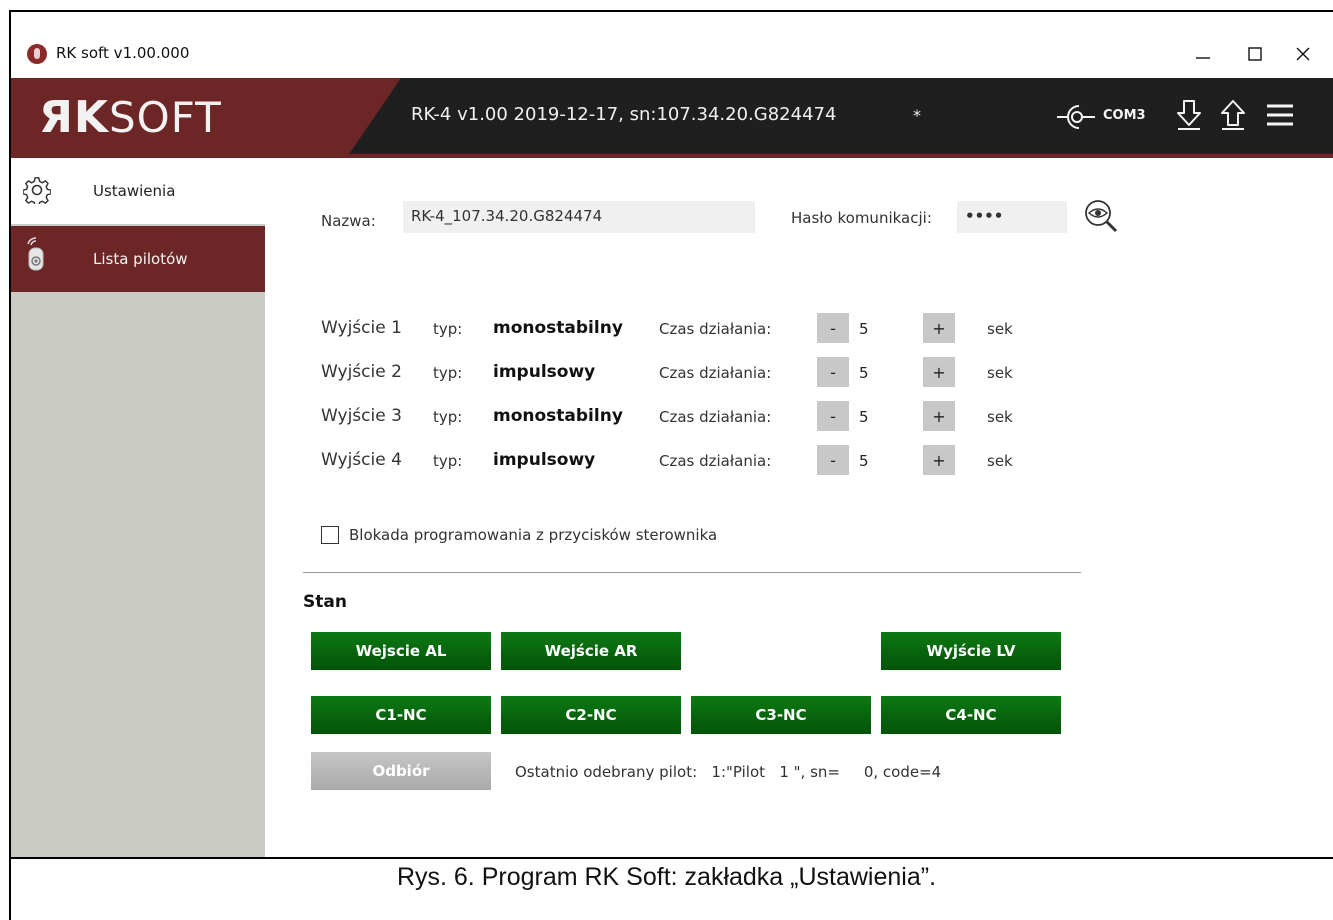 Image resolution: width=1333 pixels, height=920 pixels. I want to click on sidebar-item-label: Ustawienia, so click(134, 191).